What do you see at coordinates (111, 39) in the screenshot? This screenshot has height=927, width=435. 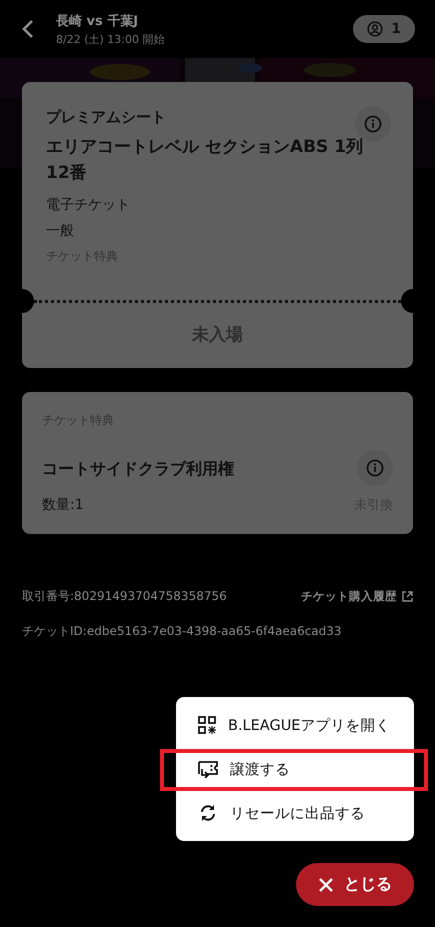 I see `event-date: 8/22 (土) 13:00 開始` at bounding box center [111, 39].